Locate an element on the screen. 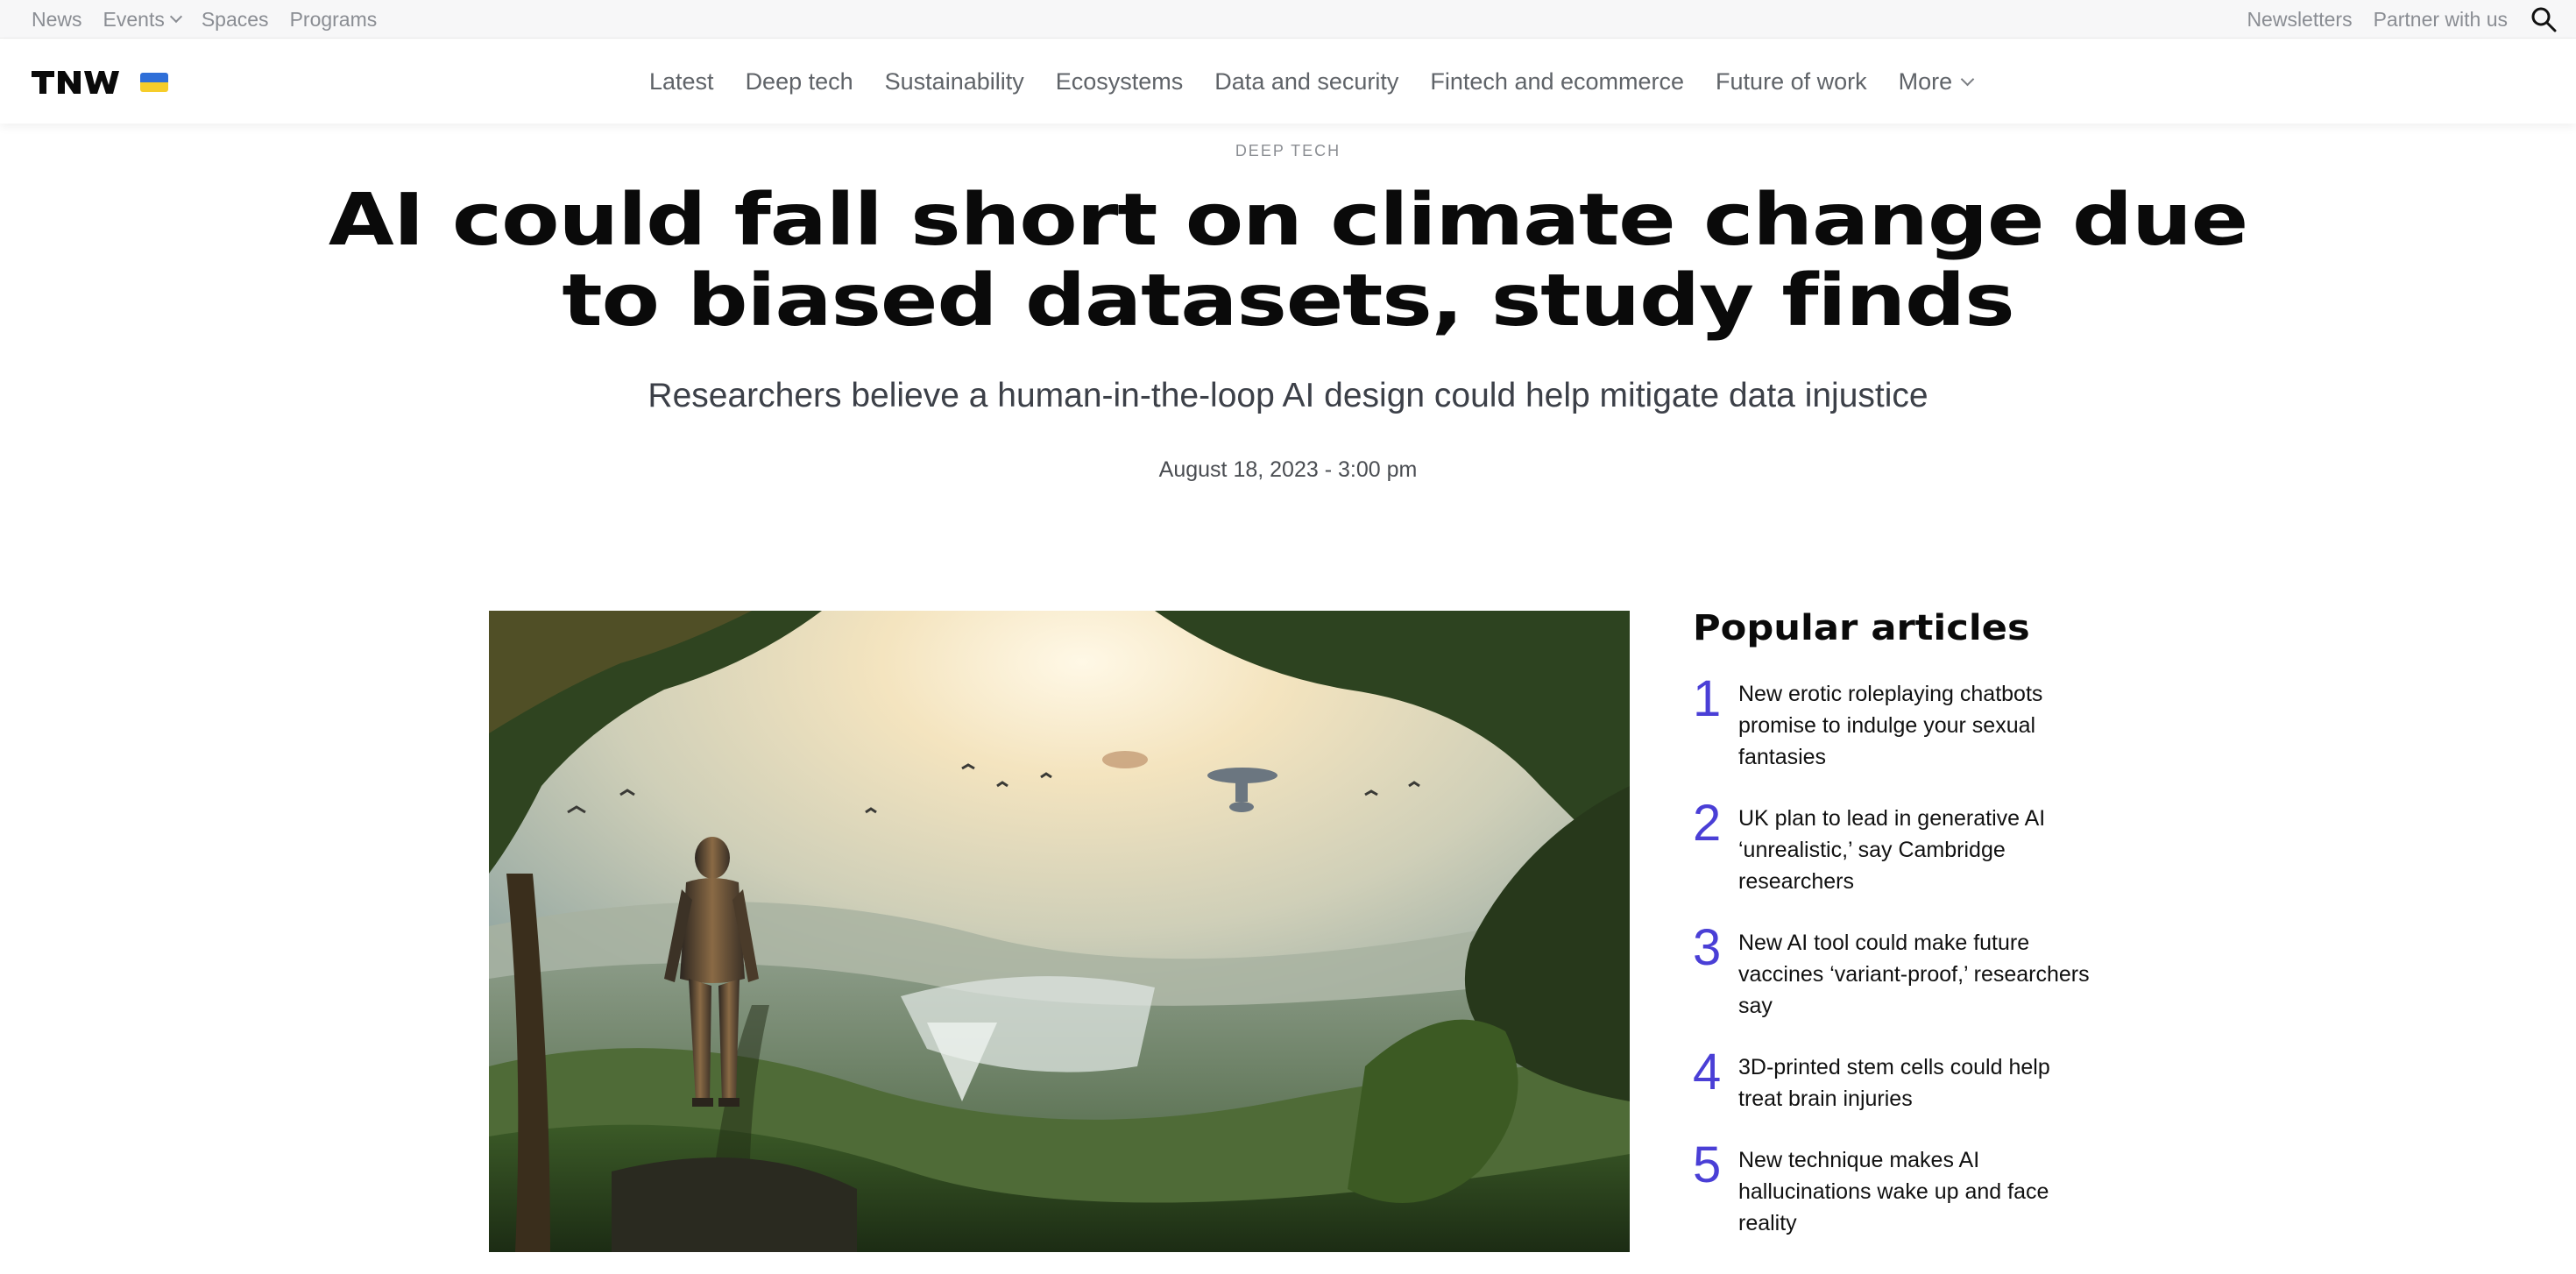  nav-item-ecosystems: Ecosystems is located at coordinates (1120, 82).